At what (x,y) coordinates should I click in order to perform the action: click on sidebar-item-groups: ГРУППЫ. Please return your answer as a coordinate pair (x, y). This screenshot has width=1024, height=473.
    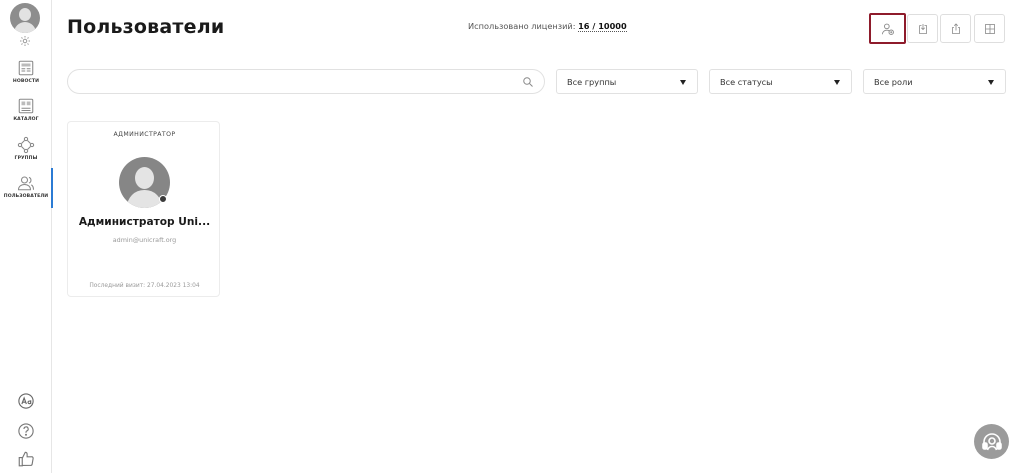
    Looking at the image, I should click on (26, 148).